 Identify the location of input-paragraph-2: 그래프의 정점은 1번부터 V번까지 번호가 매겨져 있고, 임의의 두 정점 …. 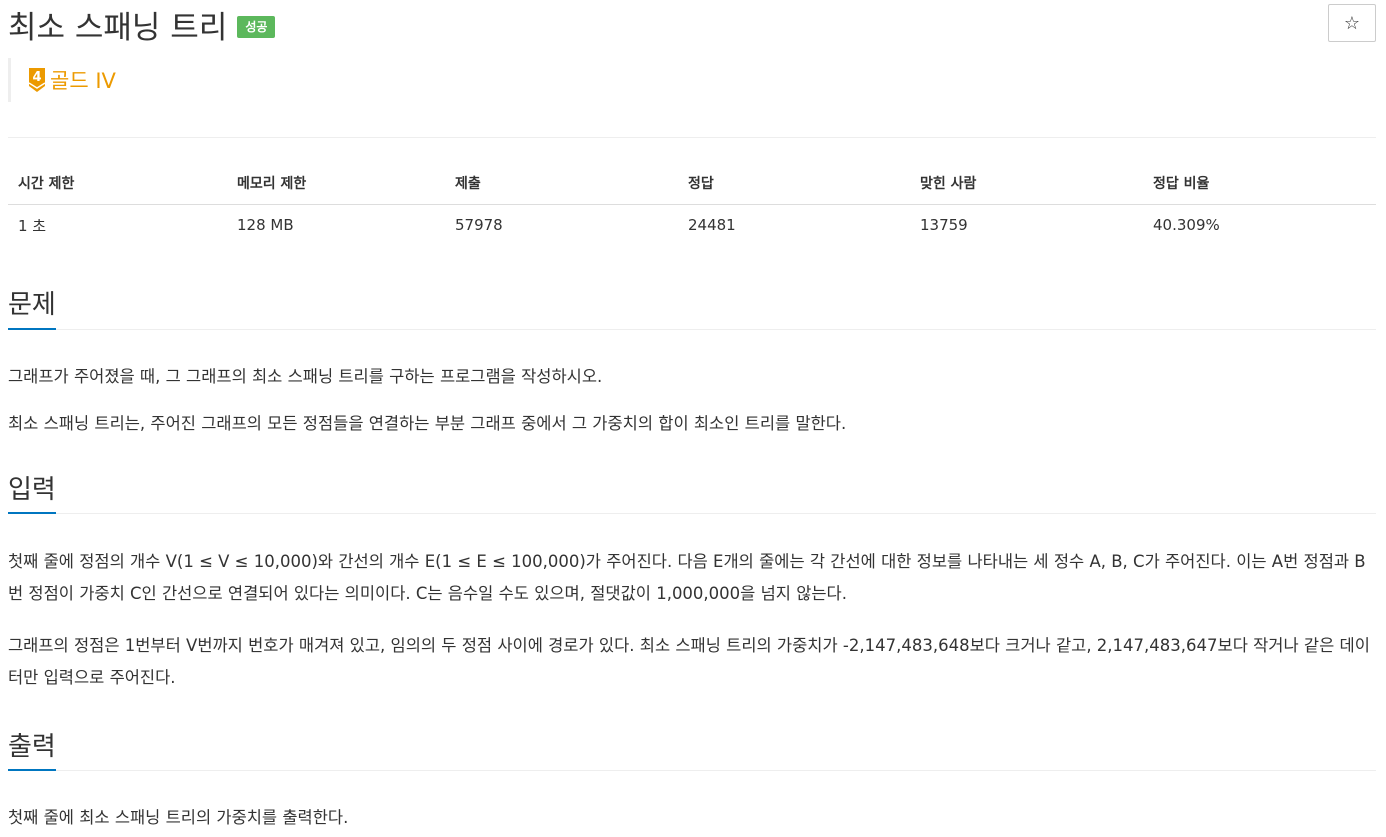
(689, 661).